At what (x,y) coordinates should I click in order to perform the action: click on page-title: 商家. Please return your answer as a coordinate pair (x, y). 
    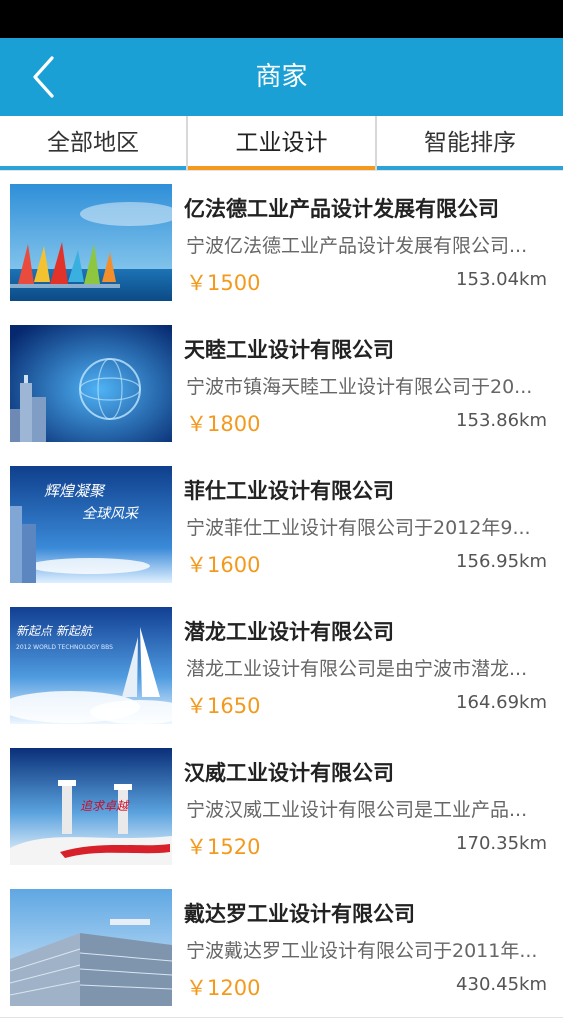
    Looking at the image, I should click on (281, 77).